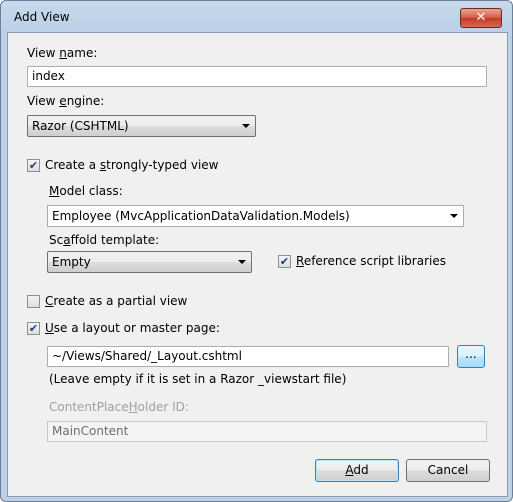 The image size is (513, 502). What do you see at coordinates (357, 470) in the screenshot?
I see `add-button: Add` at bounding box center [357, 470].